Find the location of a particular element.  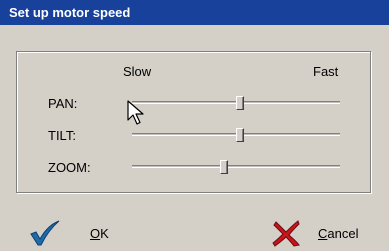

window-title: Set up motor speed is located at coordinates (194, 12).